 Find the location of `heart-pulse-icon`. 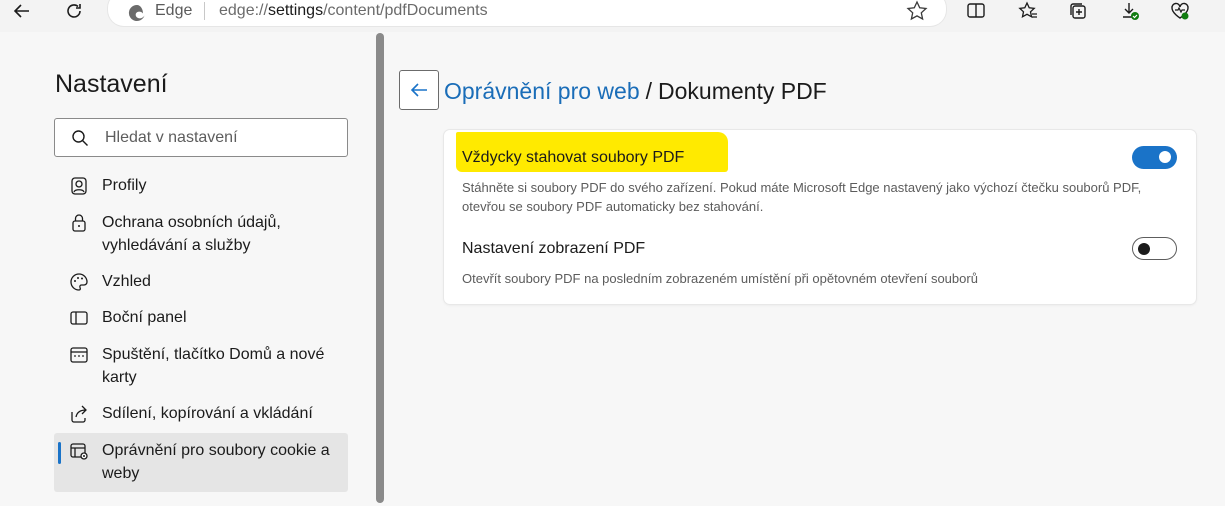

heart-pulse-icon is located at coordinates (1180, 11).